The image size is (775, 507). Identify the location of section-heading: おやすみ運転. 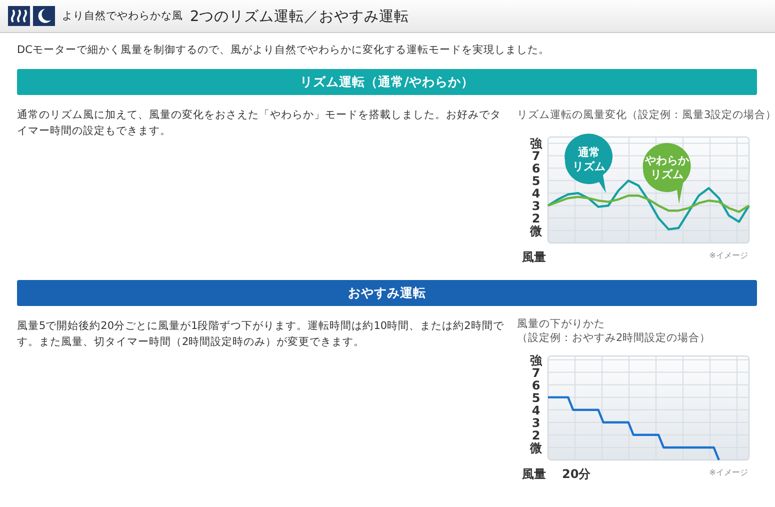
(387, 293).